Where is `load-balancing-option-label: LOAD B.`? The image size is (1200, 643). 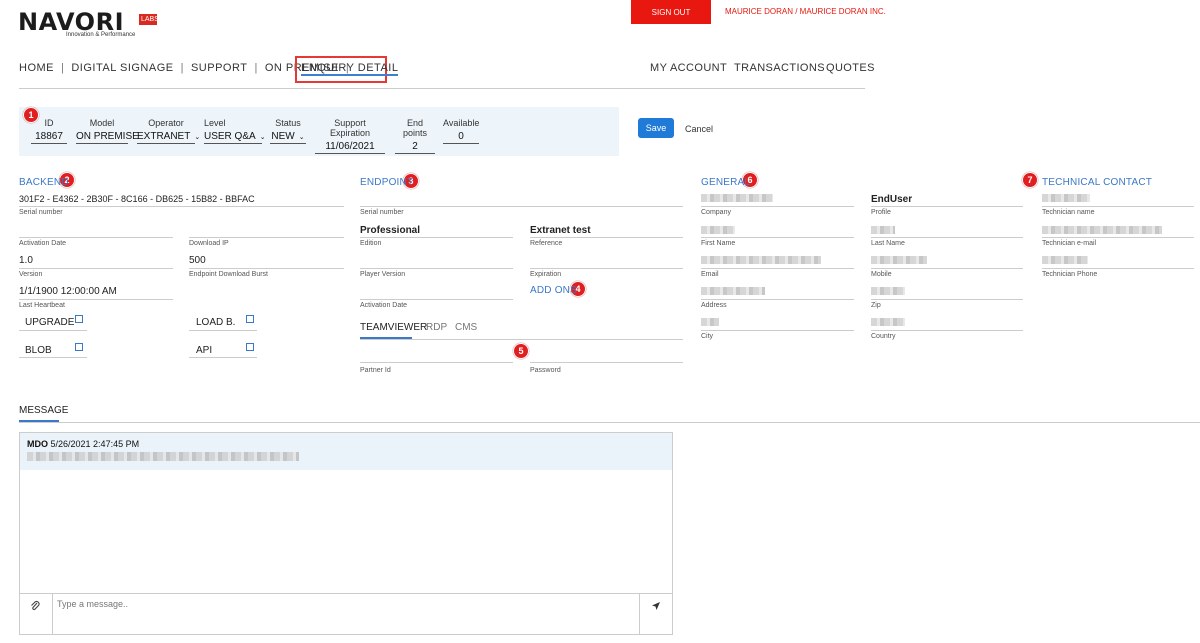
load-balancing-option-label: LOAD B. is located at coordinates (216, 322).